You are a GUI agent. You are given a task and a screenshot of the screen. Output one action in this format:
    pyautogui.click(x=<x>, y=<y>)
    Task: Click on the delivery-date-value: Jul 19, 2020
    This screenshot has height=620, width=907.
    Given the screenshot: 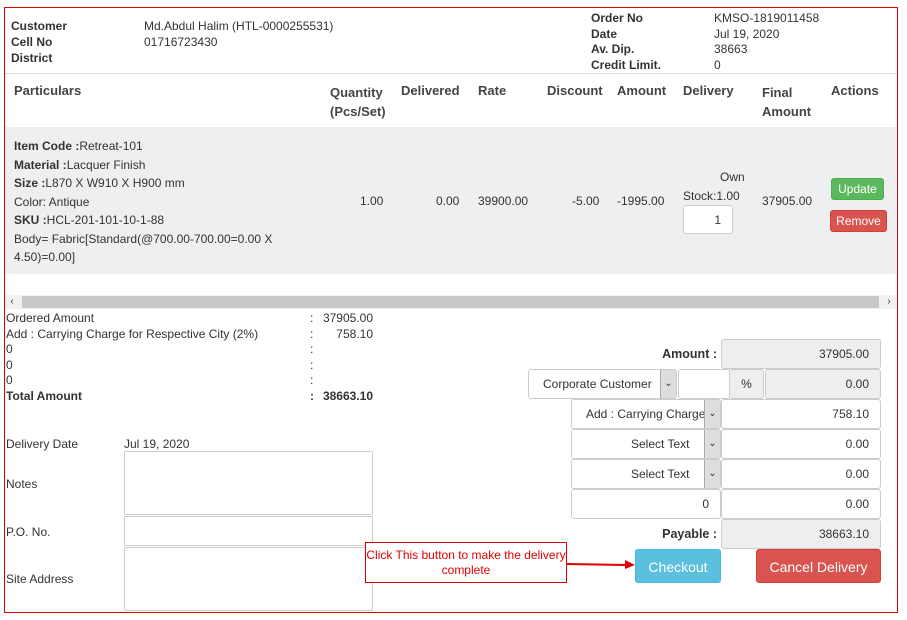 What is the action you would take?
    pyautogui.click(x=157, y=444)
    